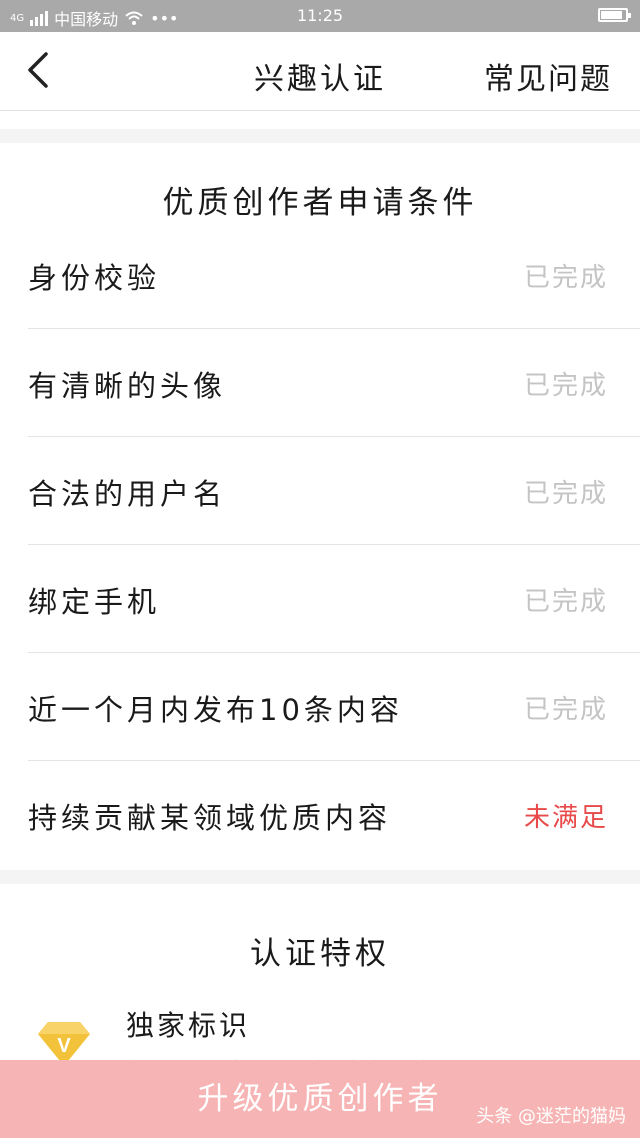  What do you see at coordinates (127, 386) in the screenshot?
I see `condition-label: 有清晰的头像` at bounding box center [127, 386].